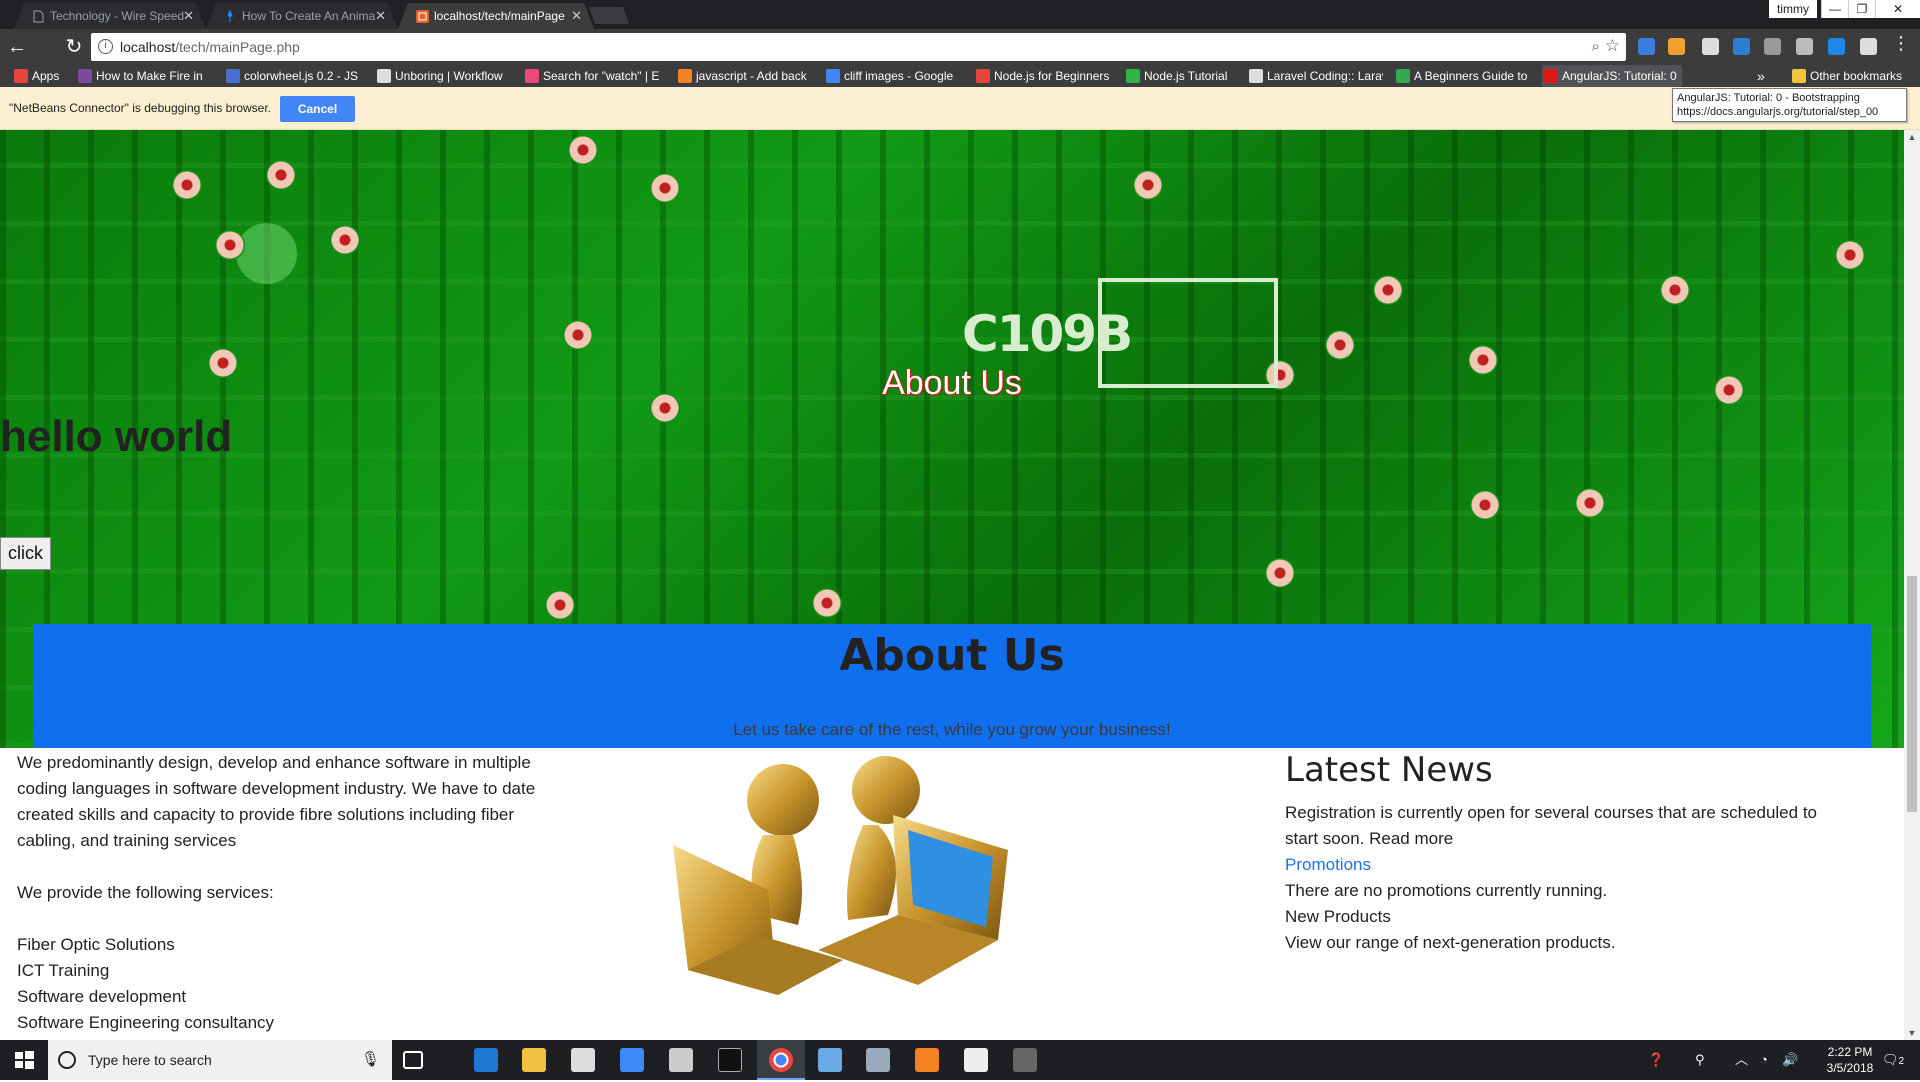 The height and width of the screenshot is (1082, 1920). What do you see at coordinates (143, 76) in the screenshot?
I see `bookmark-item: How to Make Fire in` at bounding box center [143, 76].